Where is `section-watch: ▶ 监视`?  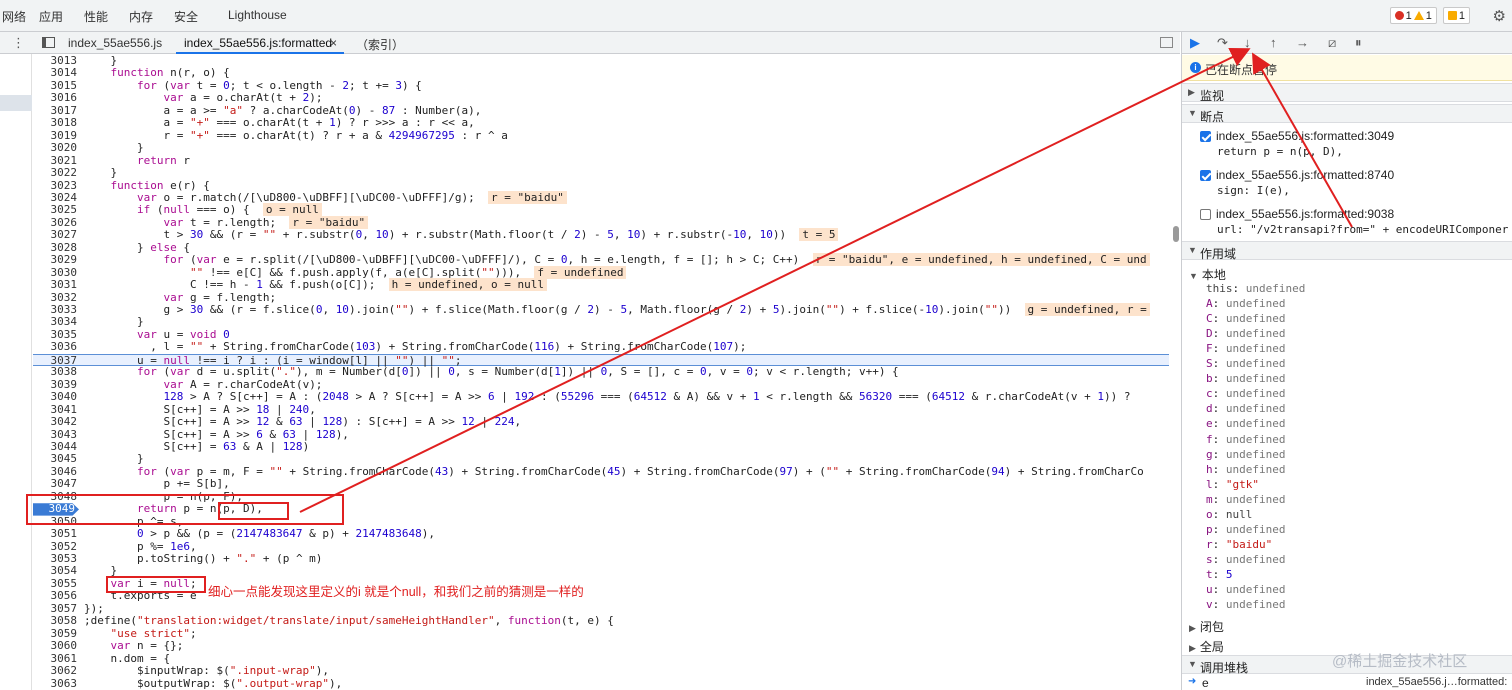
section-watch: ▶ 监视 is located at coordinates (1347, 93).